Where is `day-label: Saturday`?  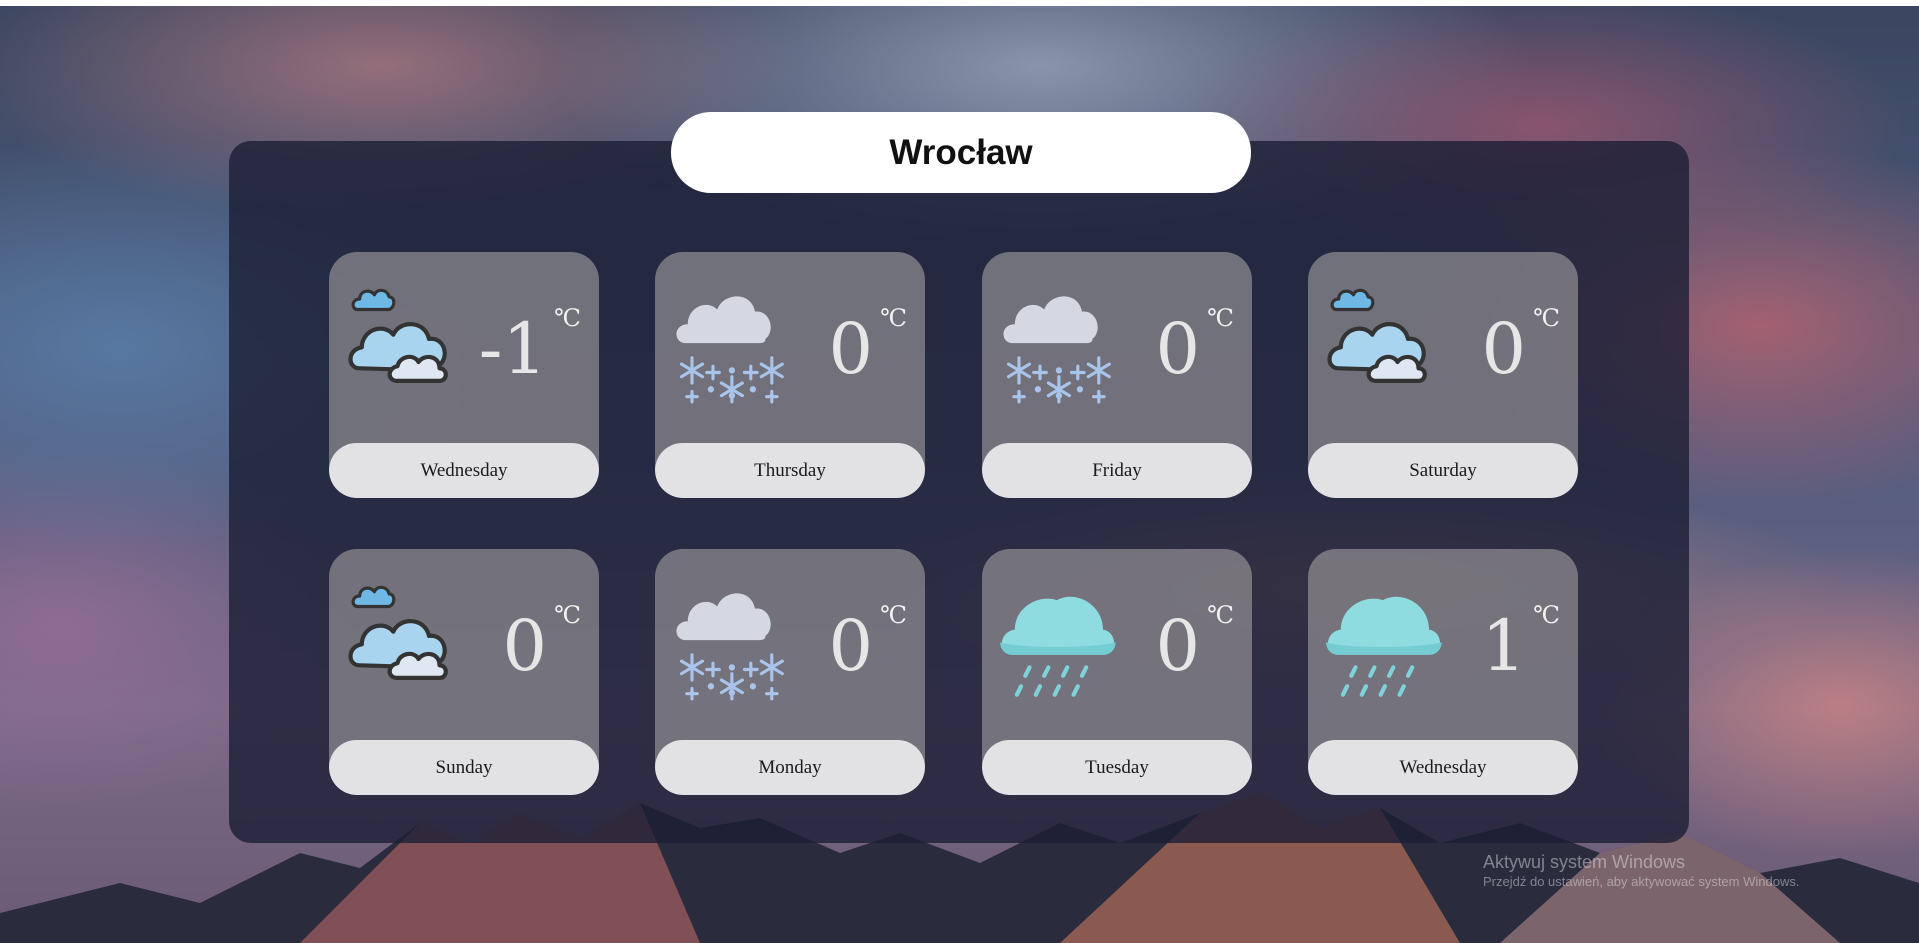 day-label: Saturday is located at coordinates (1443, 470).